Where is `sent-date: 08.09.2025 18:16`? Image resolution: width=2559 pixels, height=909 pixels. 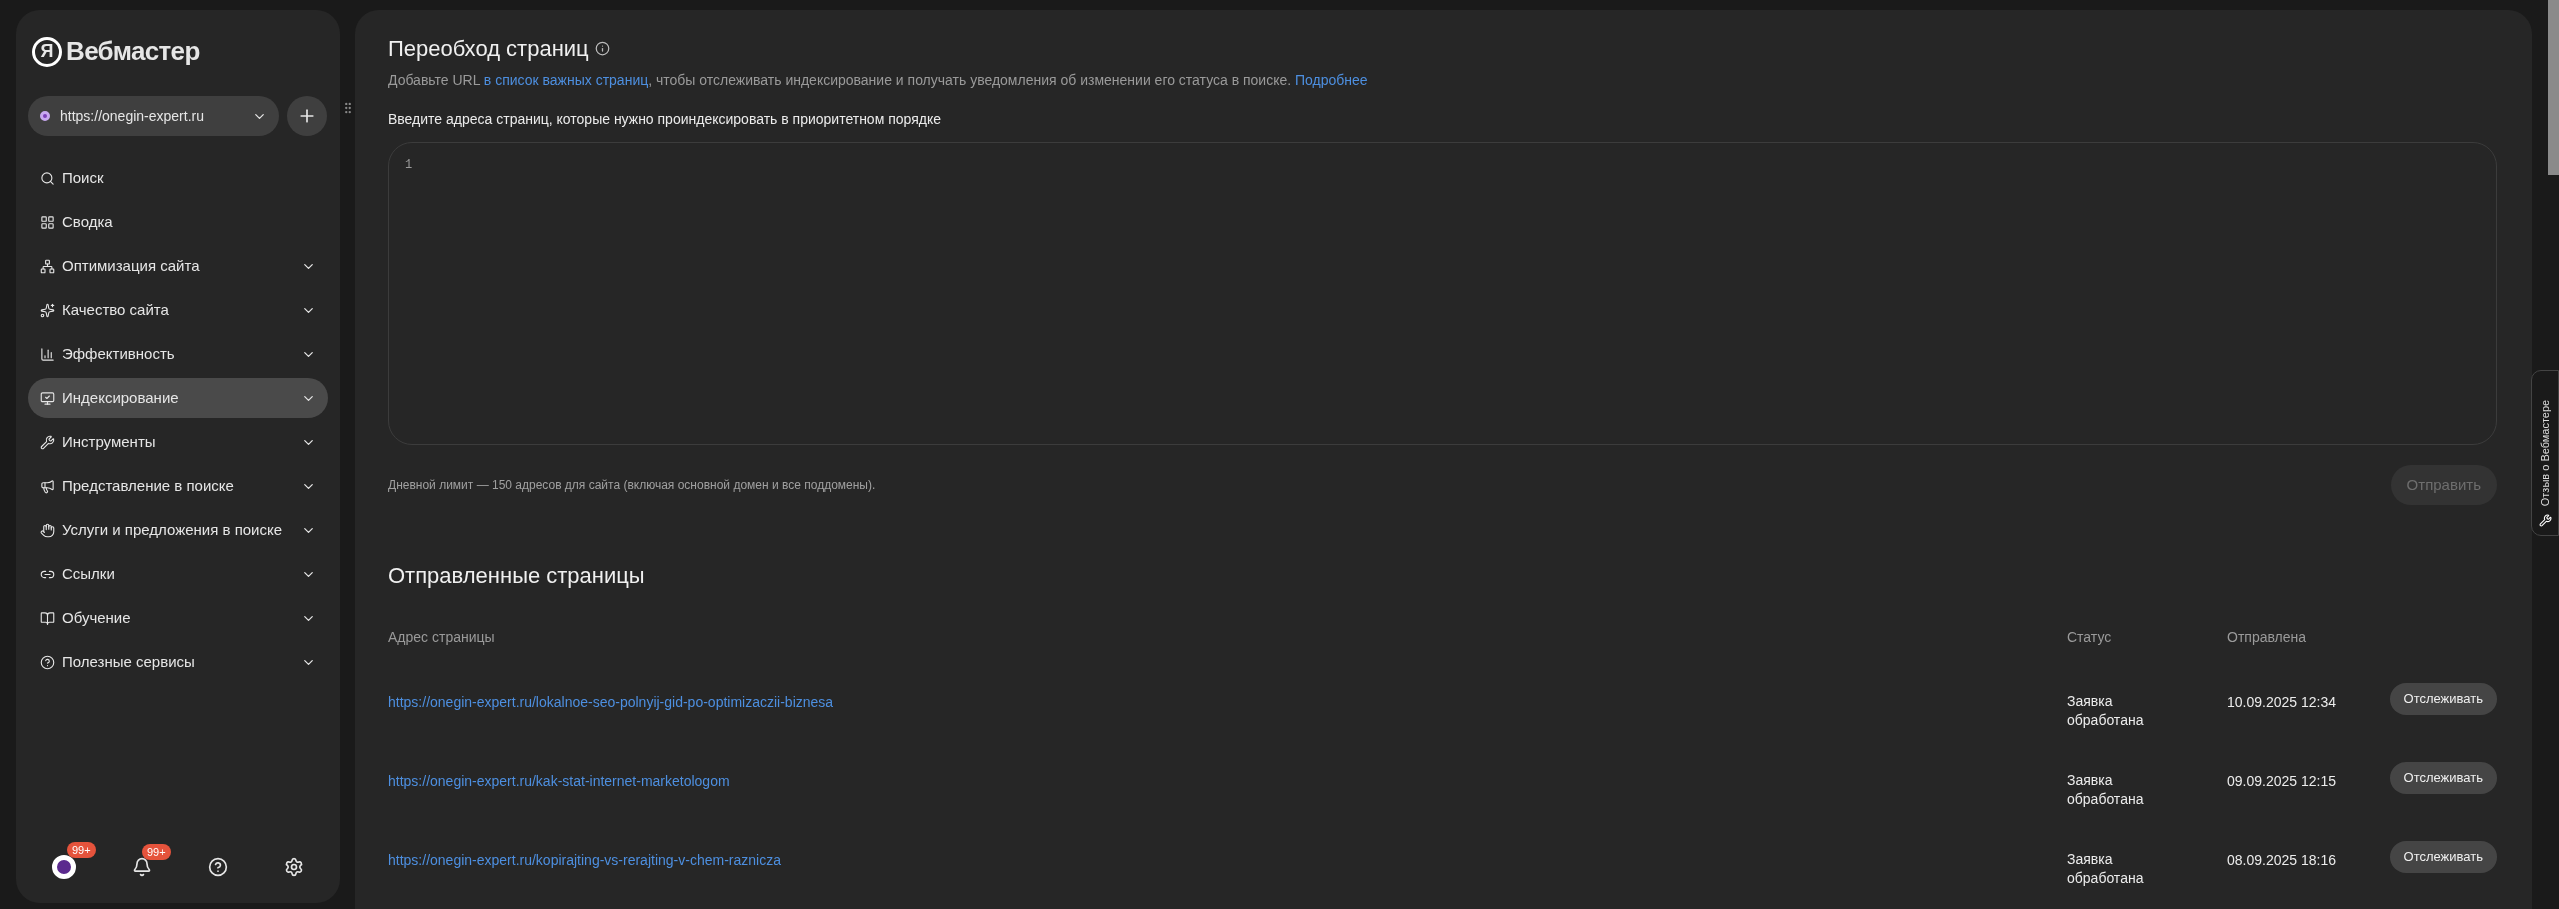 sent-date: 08.09.2025 18:16 is located at coordinates (2281, 860).